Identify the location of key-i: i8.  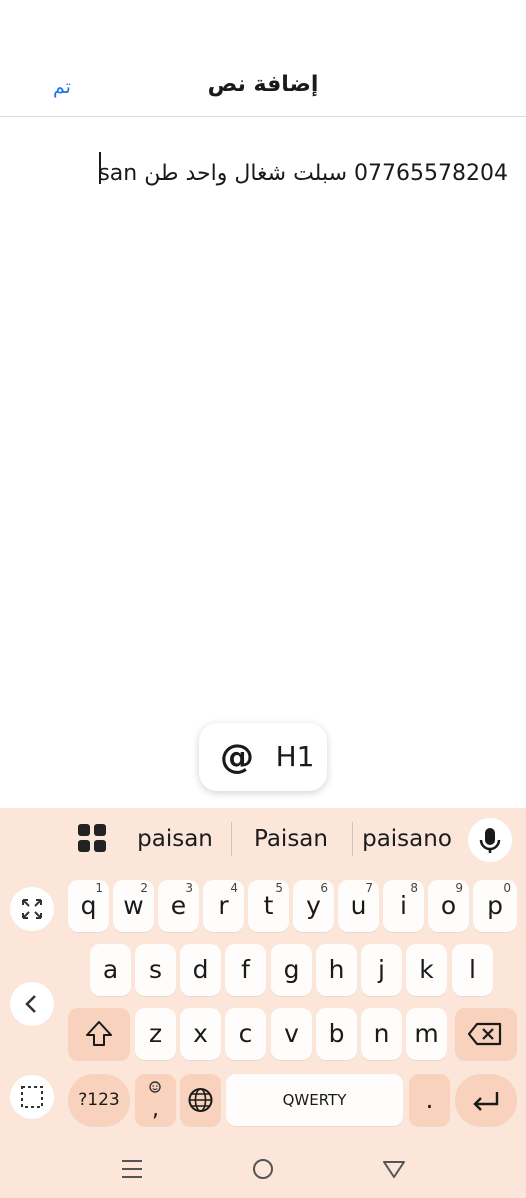
(403, 906).